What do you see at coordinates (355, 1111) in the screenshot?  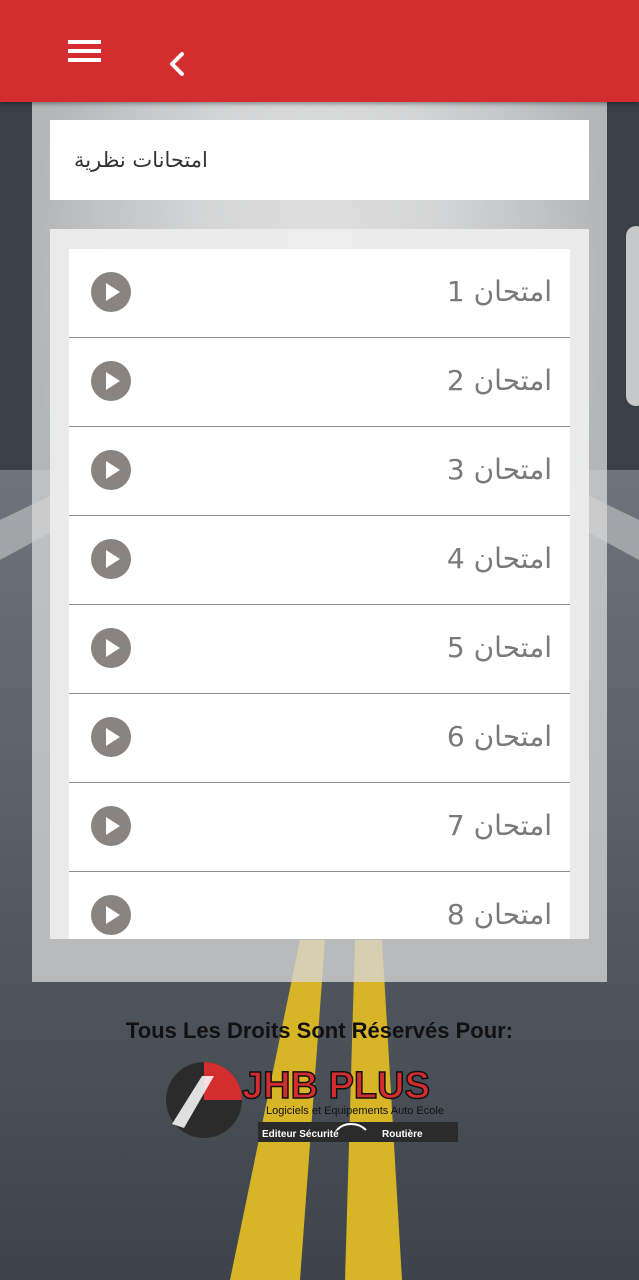 I see `logo-tagline: Logiciels et Equipements Auto Ecole` at bounding box center [355, 1111].